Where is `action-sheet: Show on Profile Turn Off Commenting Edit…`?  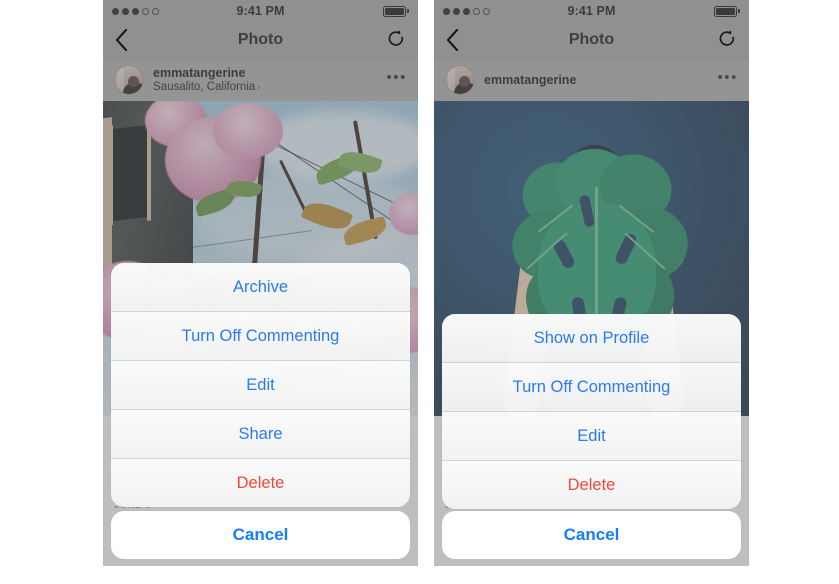
action-sheet: Show on Profile Turn Off Commenting Edit… is located at coordinates (591, 411).